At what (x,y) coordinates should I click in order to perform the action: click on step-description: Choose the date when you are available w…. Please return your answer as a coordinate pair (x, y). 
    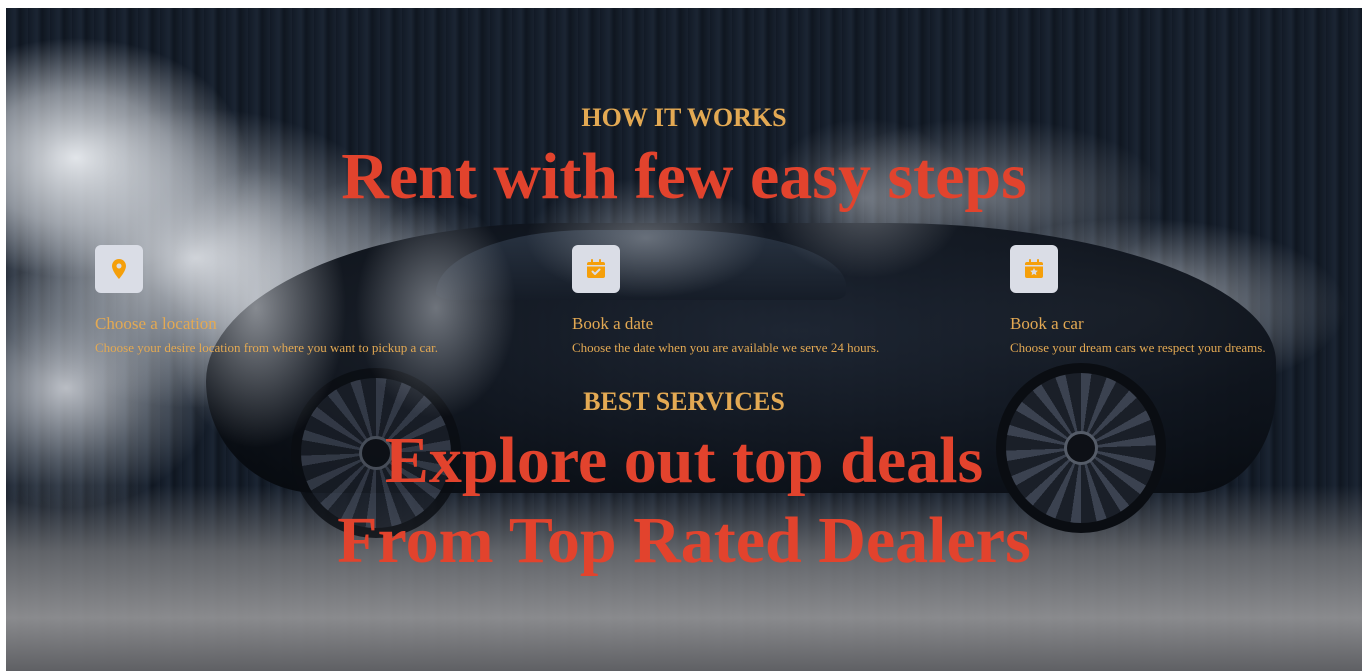
    Looking at the image, I should click on (726, 347).